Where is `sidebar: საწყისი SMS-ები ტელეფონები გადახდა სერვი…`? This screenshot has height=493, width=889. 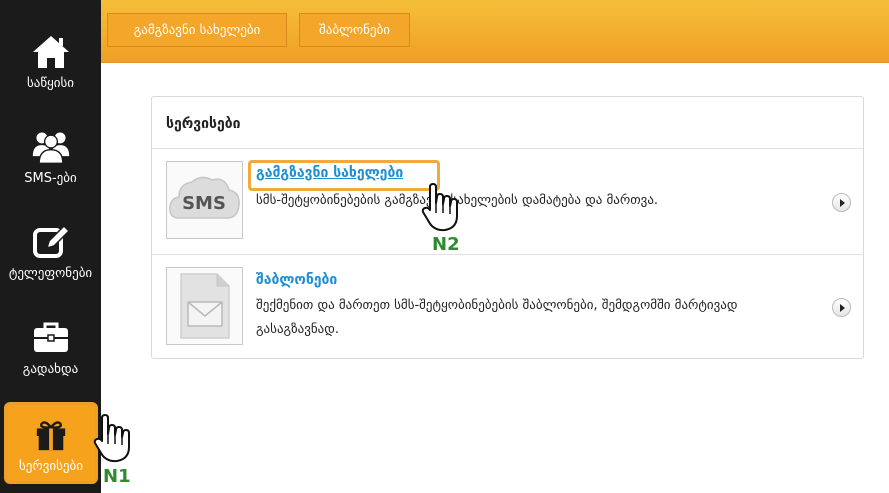
sidebar: საწყისი SMS-ები ტელეფონები გადახდა სერვი… is located at coordinates (50, 246).